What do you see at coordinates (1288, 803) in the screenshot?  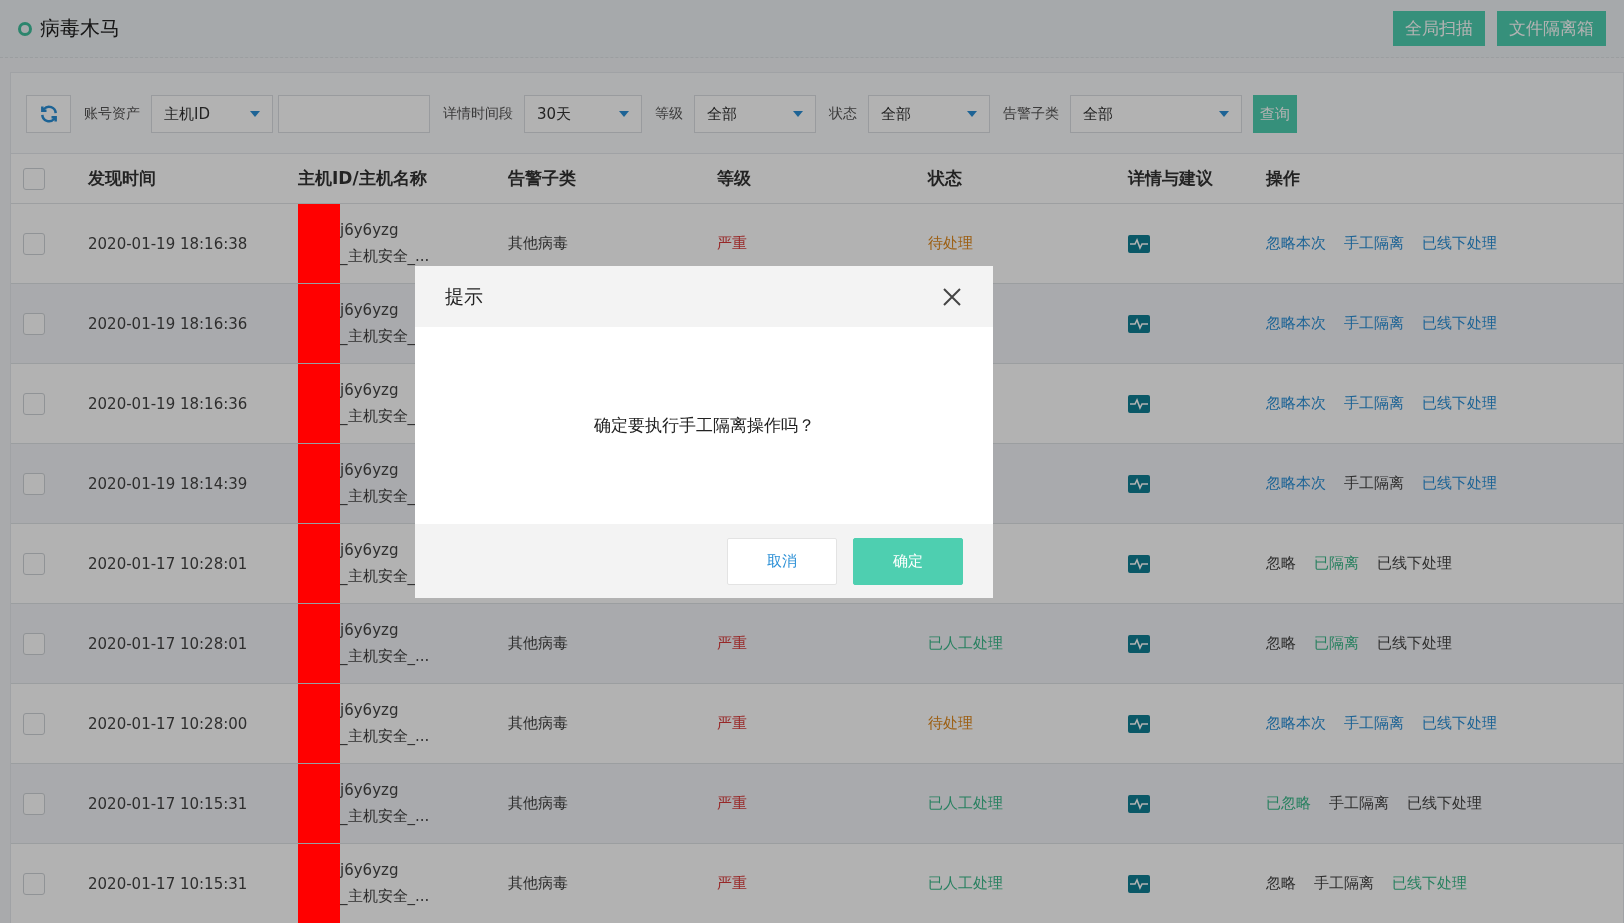 I see `action-link: 已忽略` at bounding box center [1288, 803].